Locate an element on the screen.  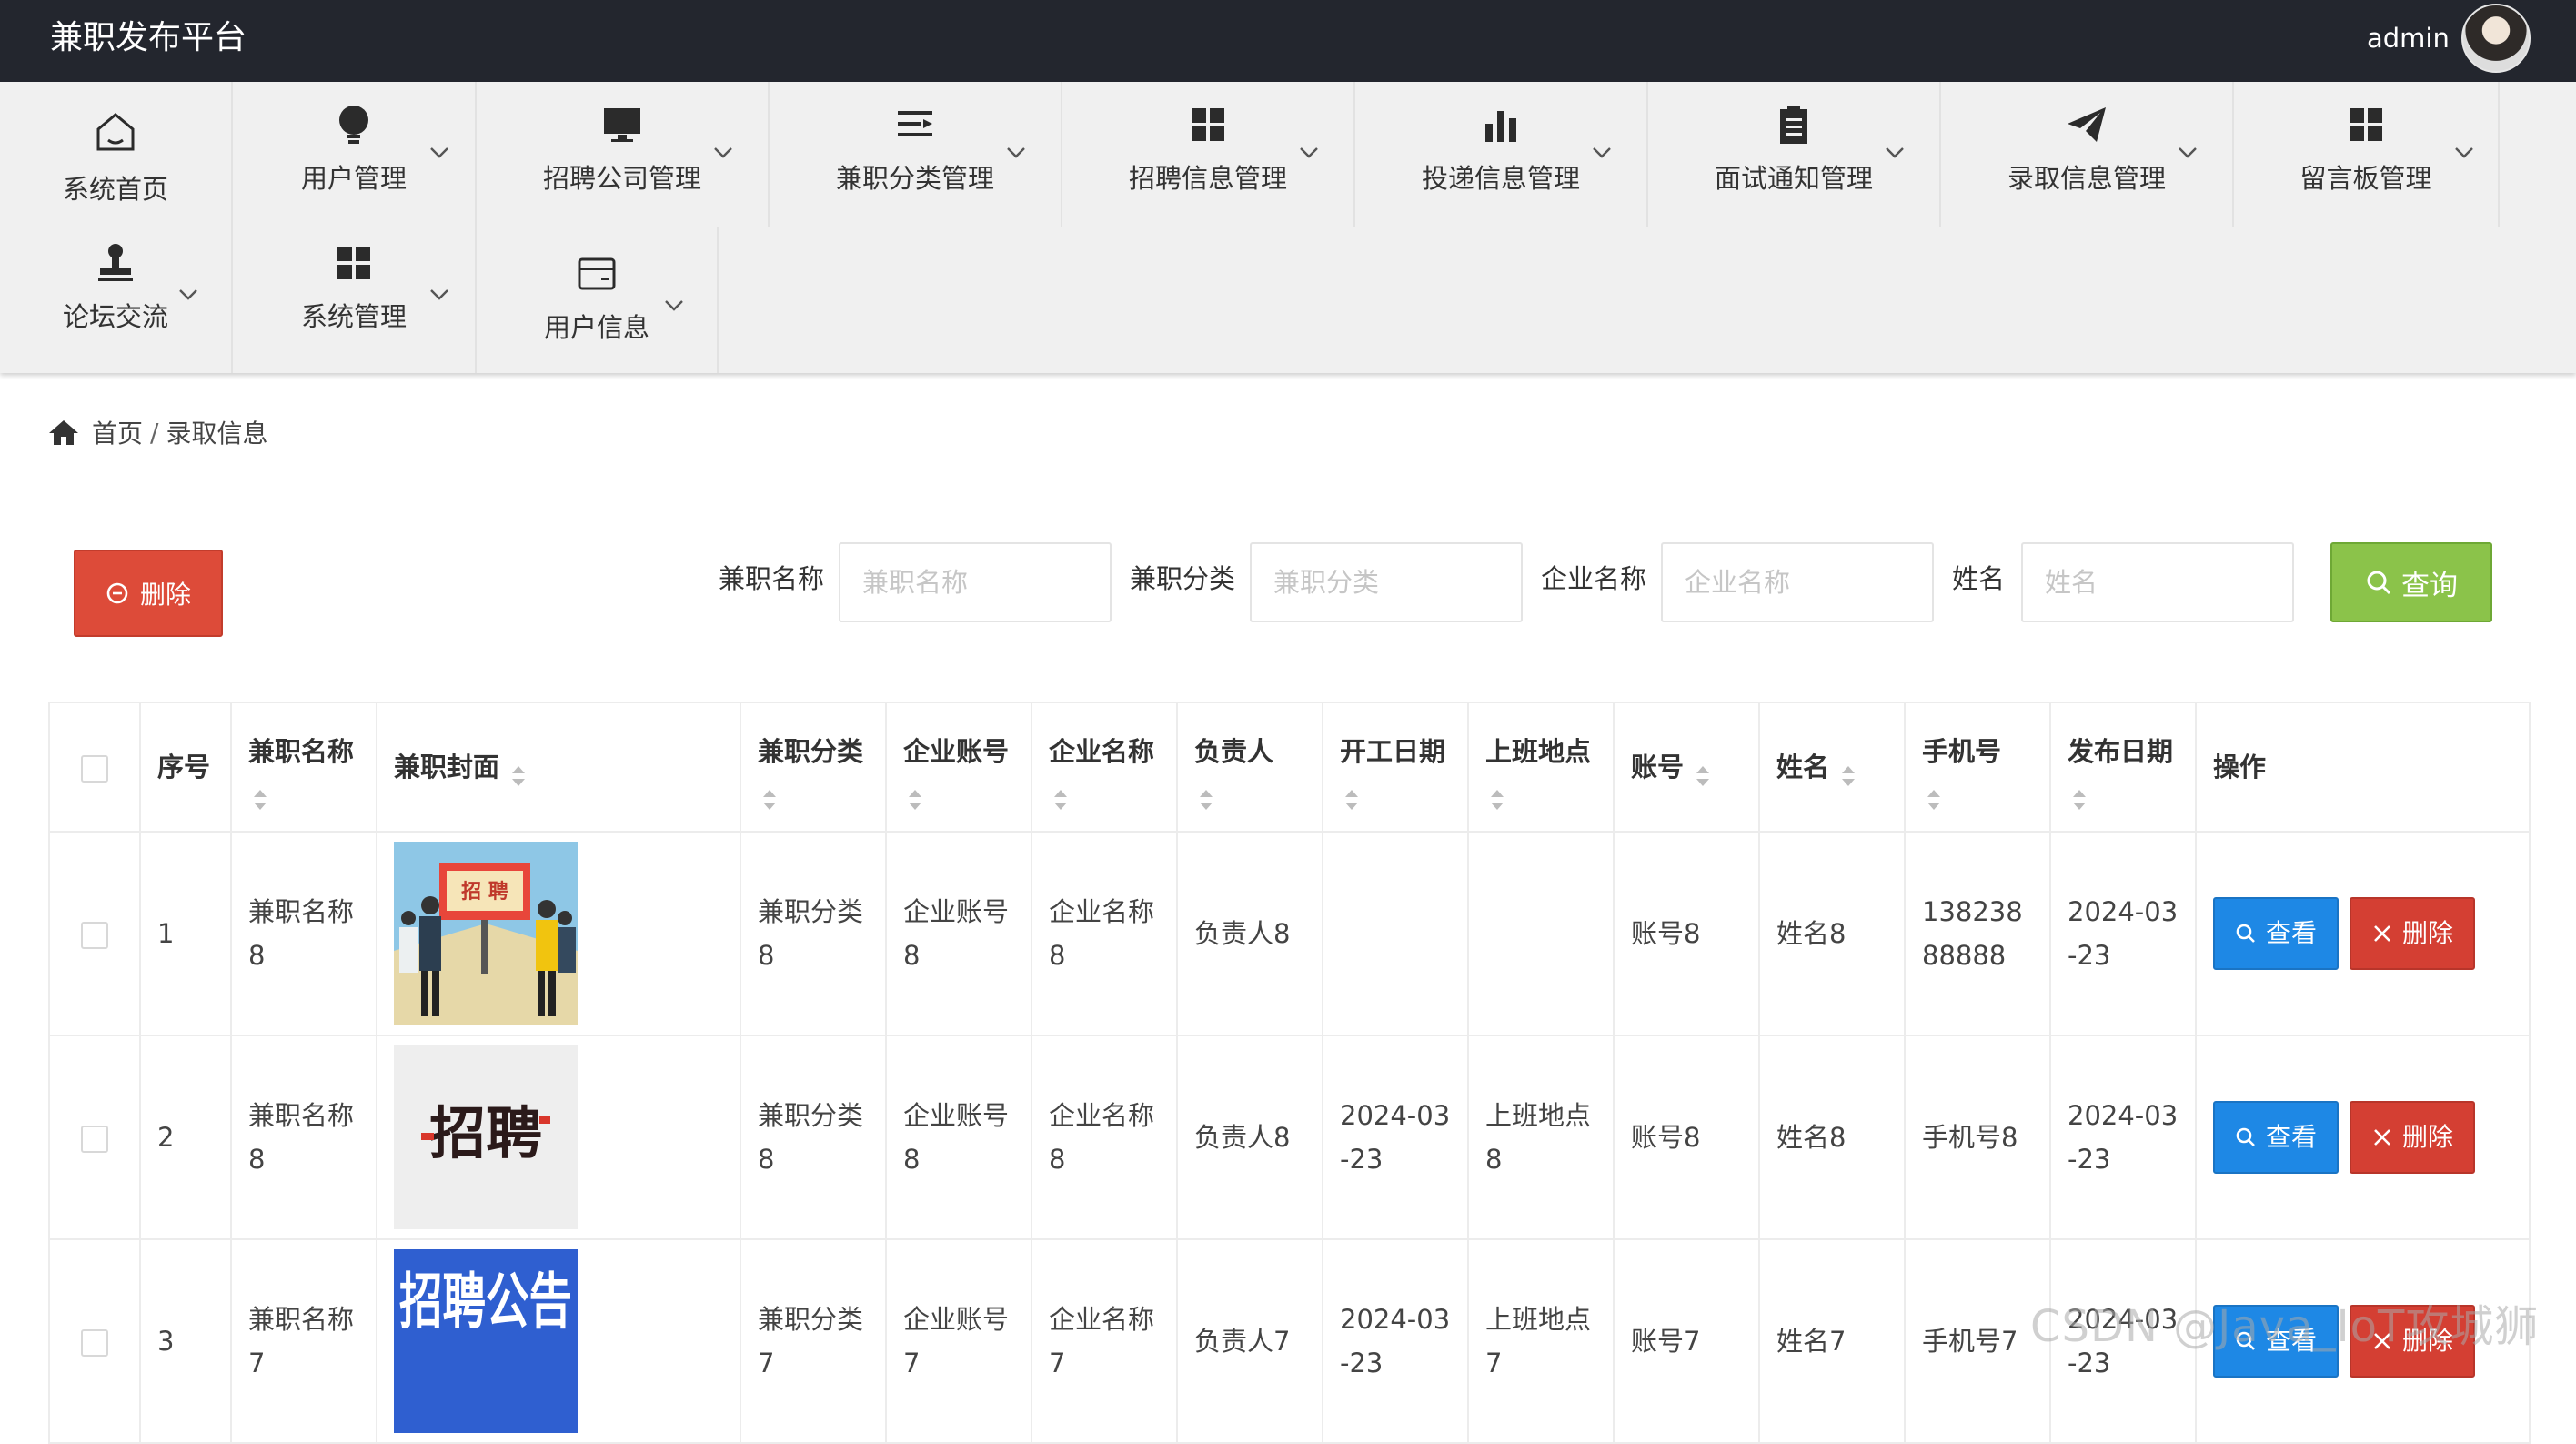
avatar is located at coordinates (2496, 38).